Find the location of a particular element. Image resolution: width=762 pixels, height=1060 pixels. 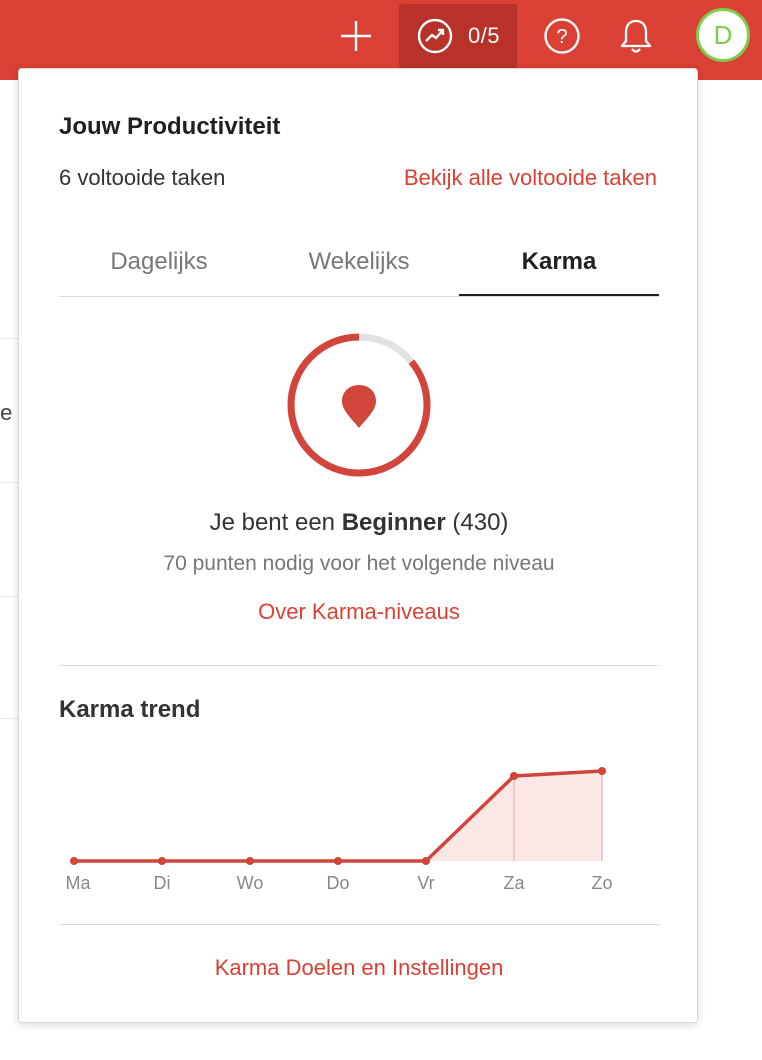

trend-icon is located at coordinates (435, 36).